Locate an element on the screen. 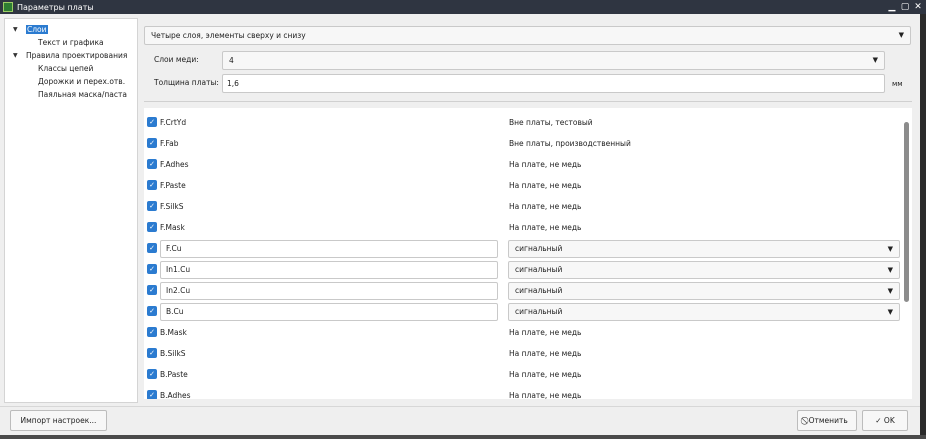  app-icon is located at coordinates (8, 7).